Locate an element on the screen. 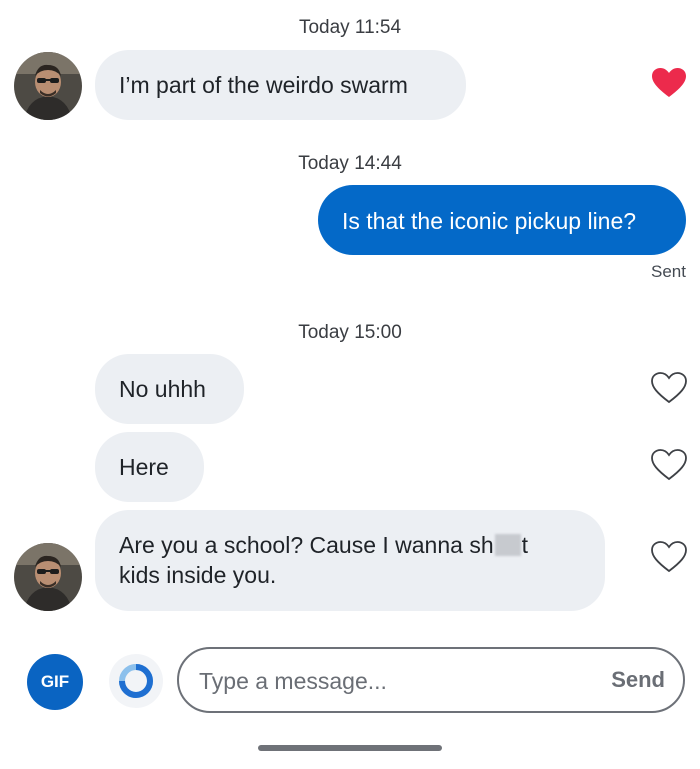 The image size is (700, 769). message-input is located at coordinates (389, 681).